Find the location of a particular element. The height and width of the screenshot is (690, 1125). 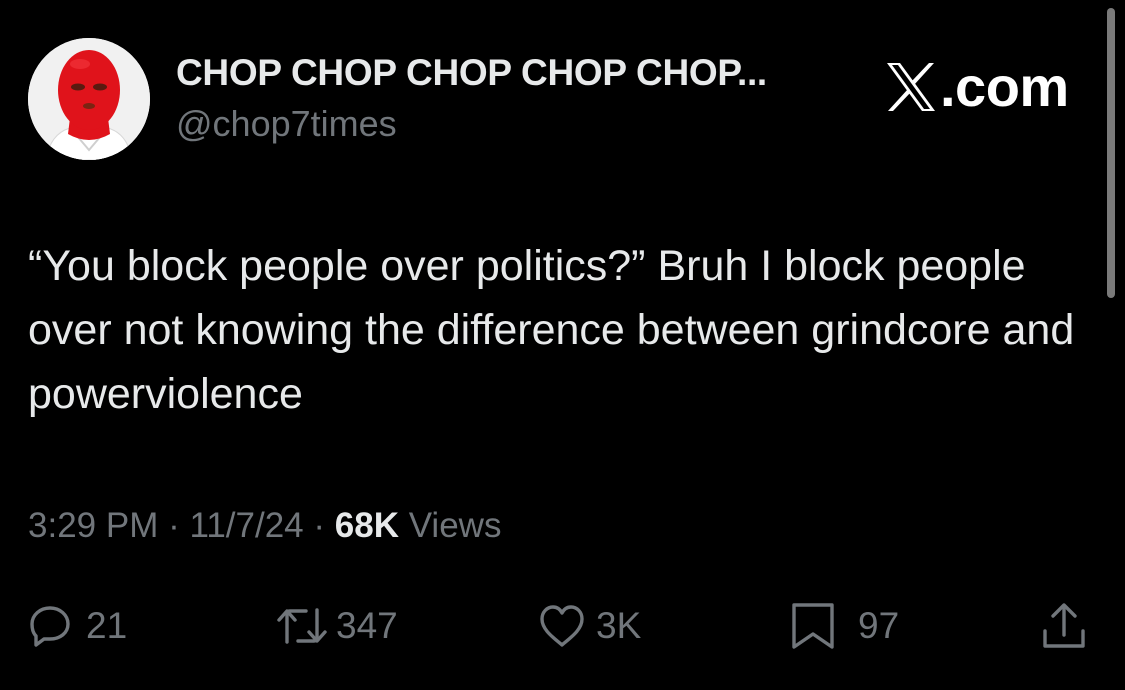

brand-domain-text: .com is located at coordinates (1004, 86).